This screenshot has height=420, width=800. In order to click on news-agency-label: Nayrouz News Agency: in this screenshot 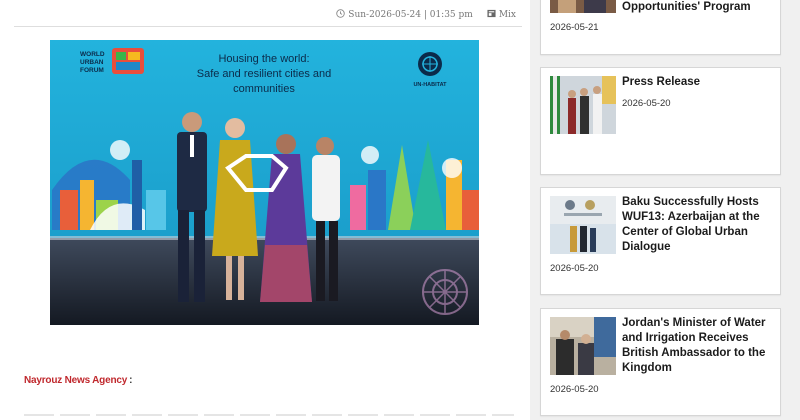, I will do `click(78, 380)`.